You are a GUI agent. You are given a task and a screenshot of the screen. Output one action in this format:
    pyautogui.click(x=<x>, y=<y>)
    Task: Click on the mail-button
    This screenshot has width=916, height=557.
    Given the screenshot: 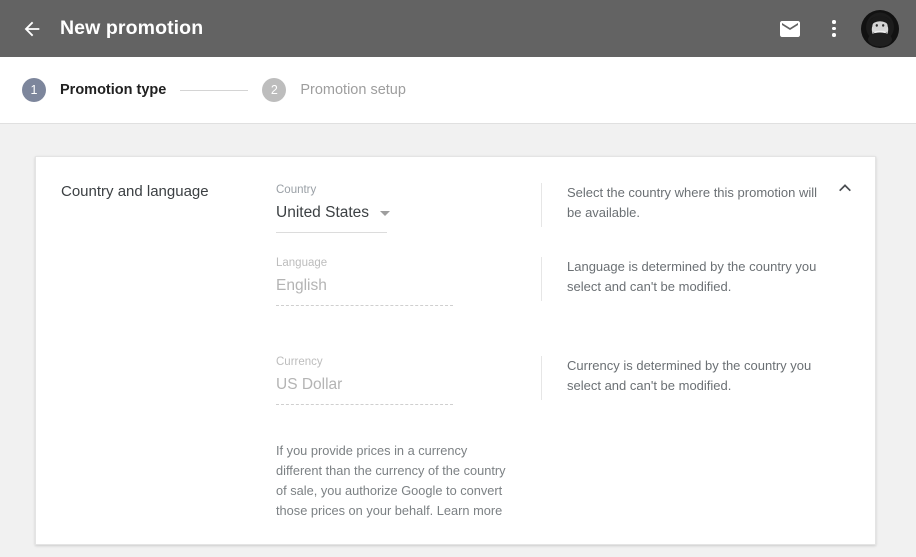 What is the action you would take?
    pyautogui.click(x=790, y=29)
    